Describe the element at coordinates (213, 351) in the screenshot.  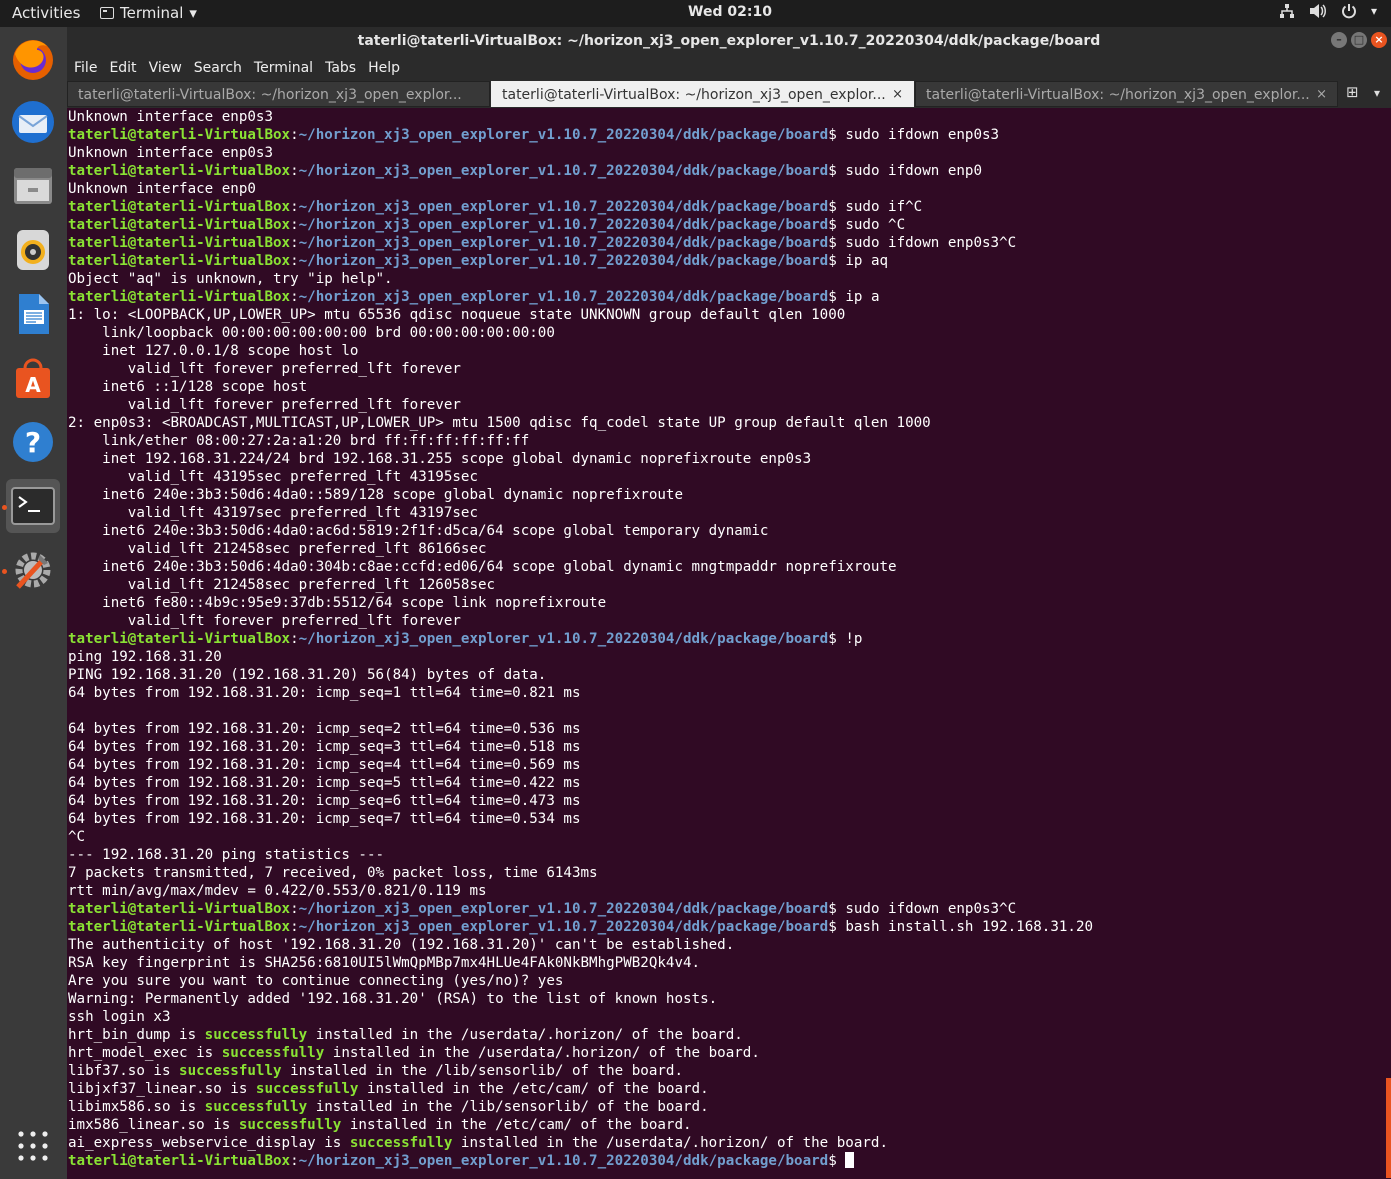
I see `output-text: inet 127.0.0.1/8 scope host lo` at that location.